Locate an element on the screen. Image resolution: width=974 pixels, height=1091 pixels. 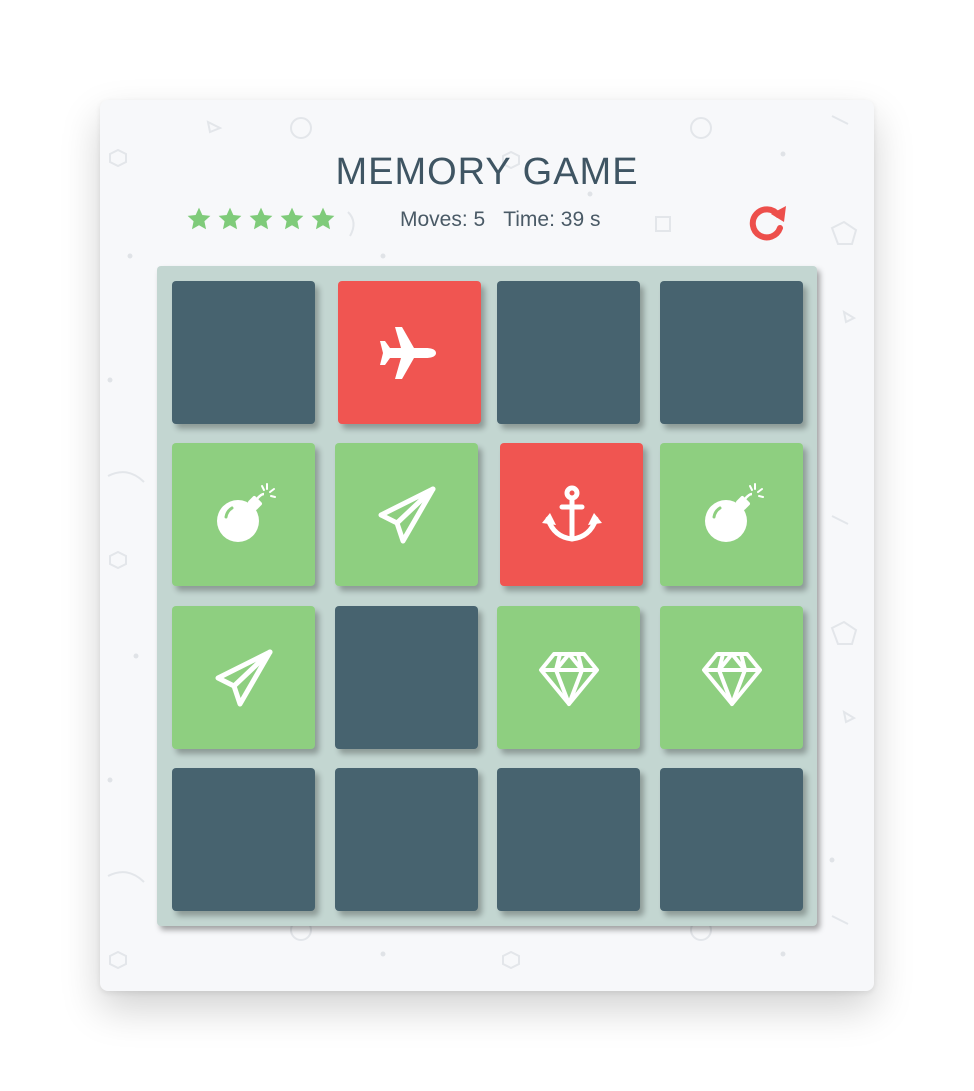
moves-count: 5 is located at coordinates (479, 219).